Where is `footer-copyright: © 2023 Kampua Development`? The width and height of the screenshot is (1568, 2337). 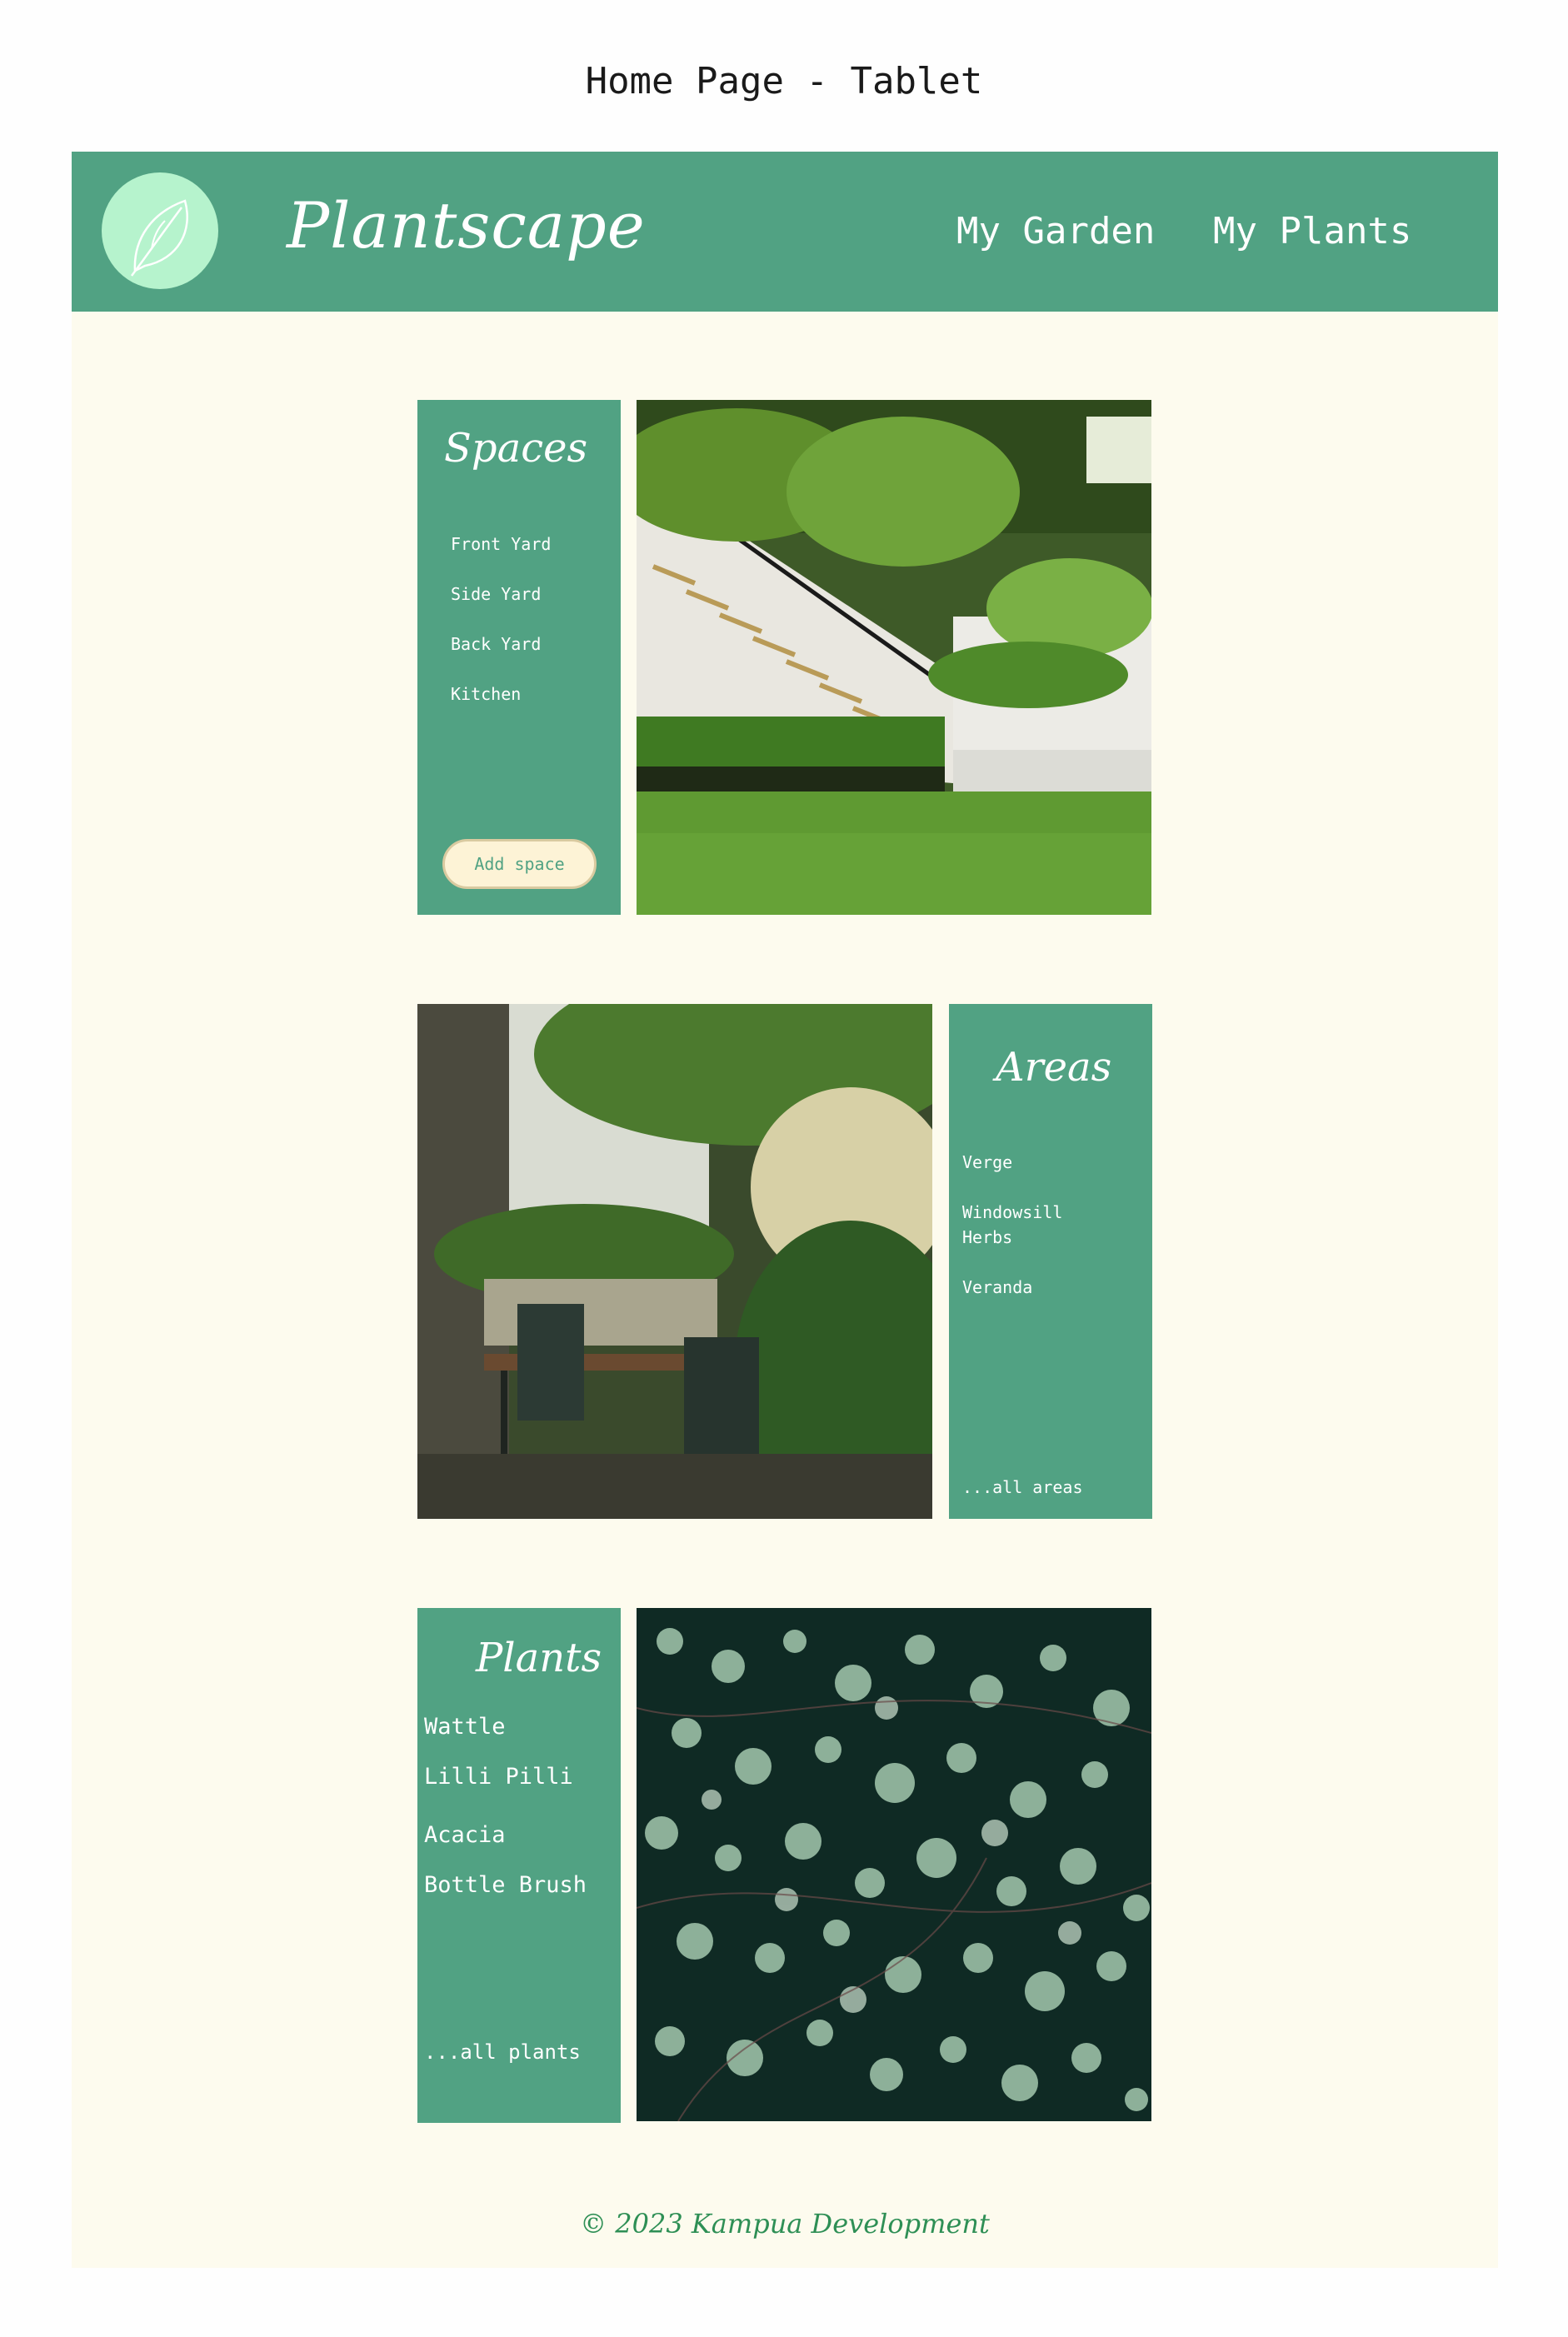 footer-copyright: © 2023 Kampua Development is located at coordinates (785, 2224).